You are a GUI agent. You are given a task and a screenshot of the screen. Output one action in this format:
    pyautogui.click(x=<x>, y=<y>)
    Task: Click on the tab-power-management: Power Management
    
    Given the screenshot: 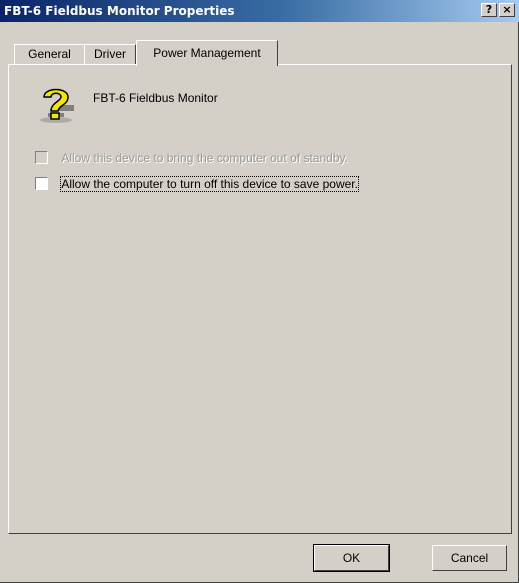 What is the action you would take?
    pyautogui.click(x=207, y=53)
    